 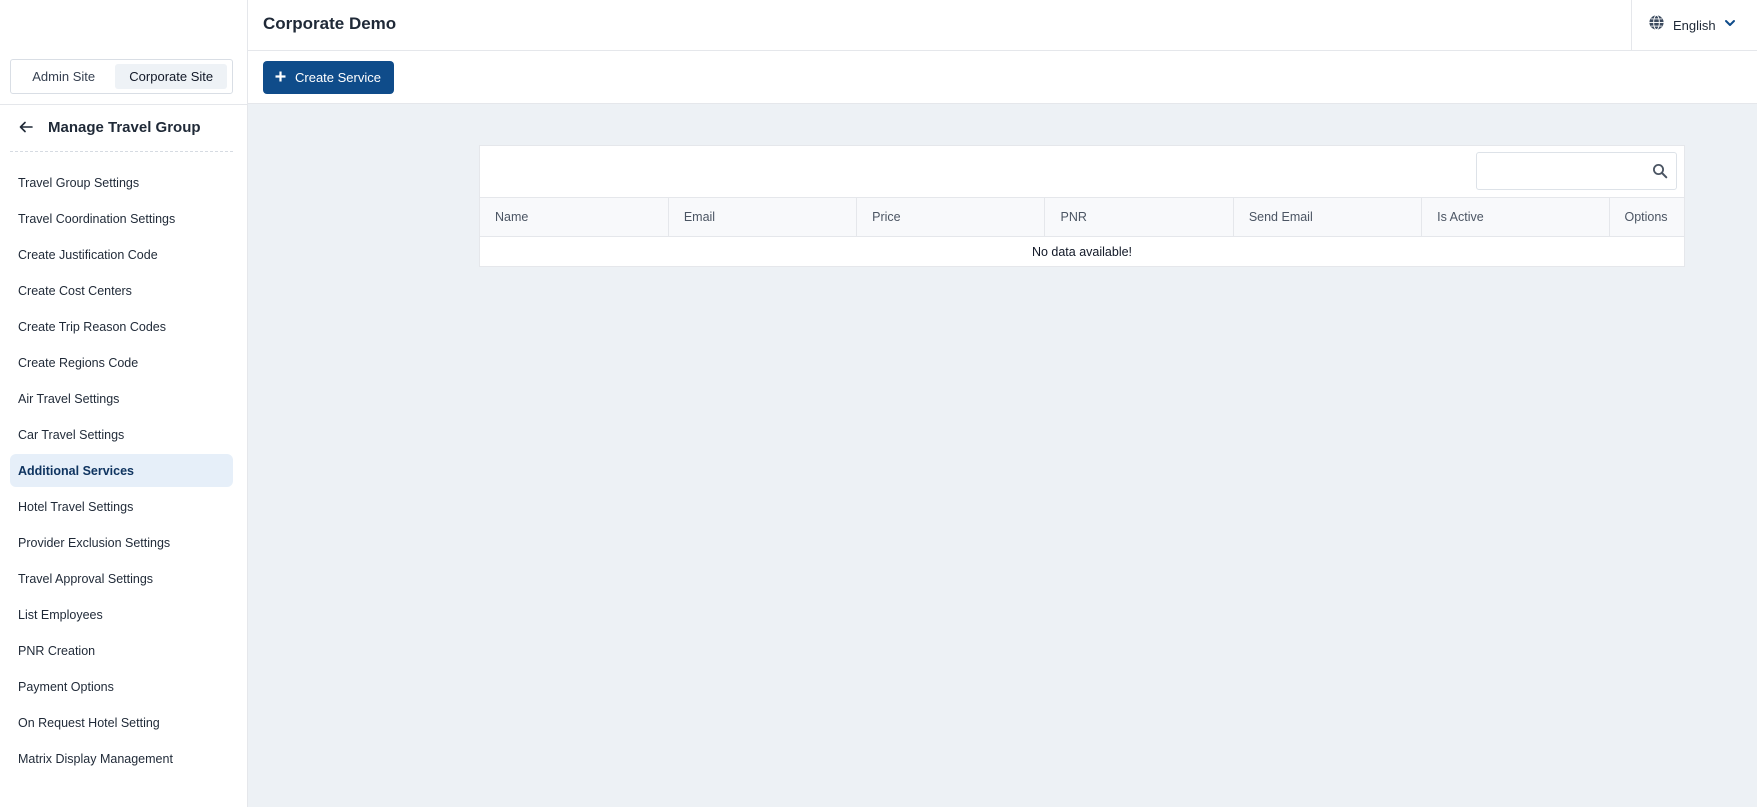 I want to click on column-header-pnr: PNR, so click(x=1139, y=217).